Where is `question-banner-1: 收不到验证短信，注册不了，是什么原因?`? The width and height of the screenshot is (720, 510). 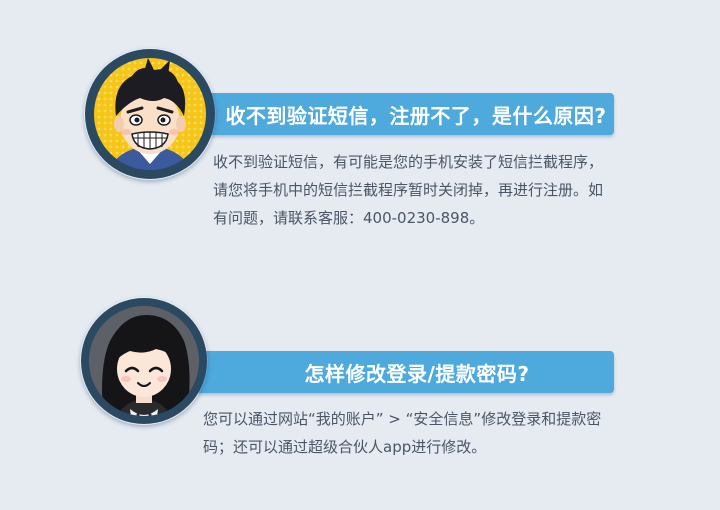
question-banner-1: 收不到验证短信，注册不了，是什么原因? is located at coordinates (405, 114).